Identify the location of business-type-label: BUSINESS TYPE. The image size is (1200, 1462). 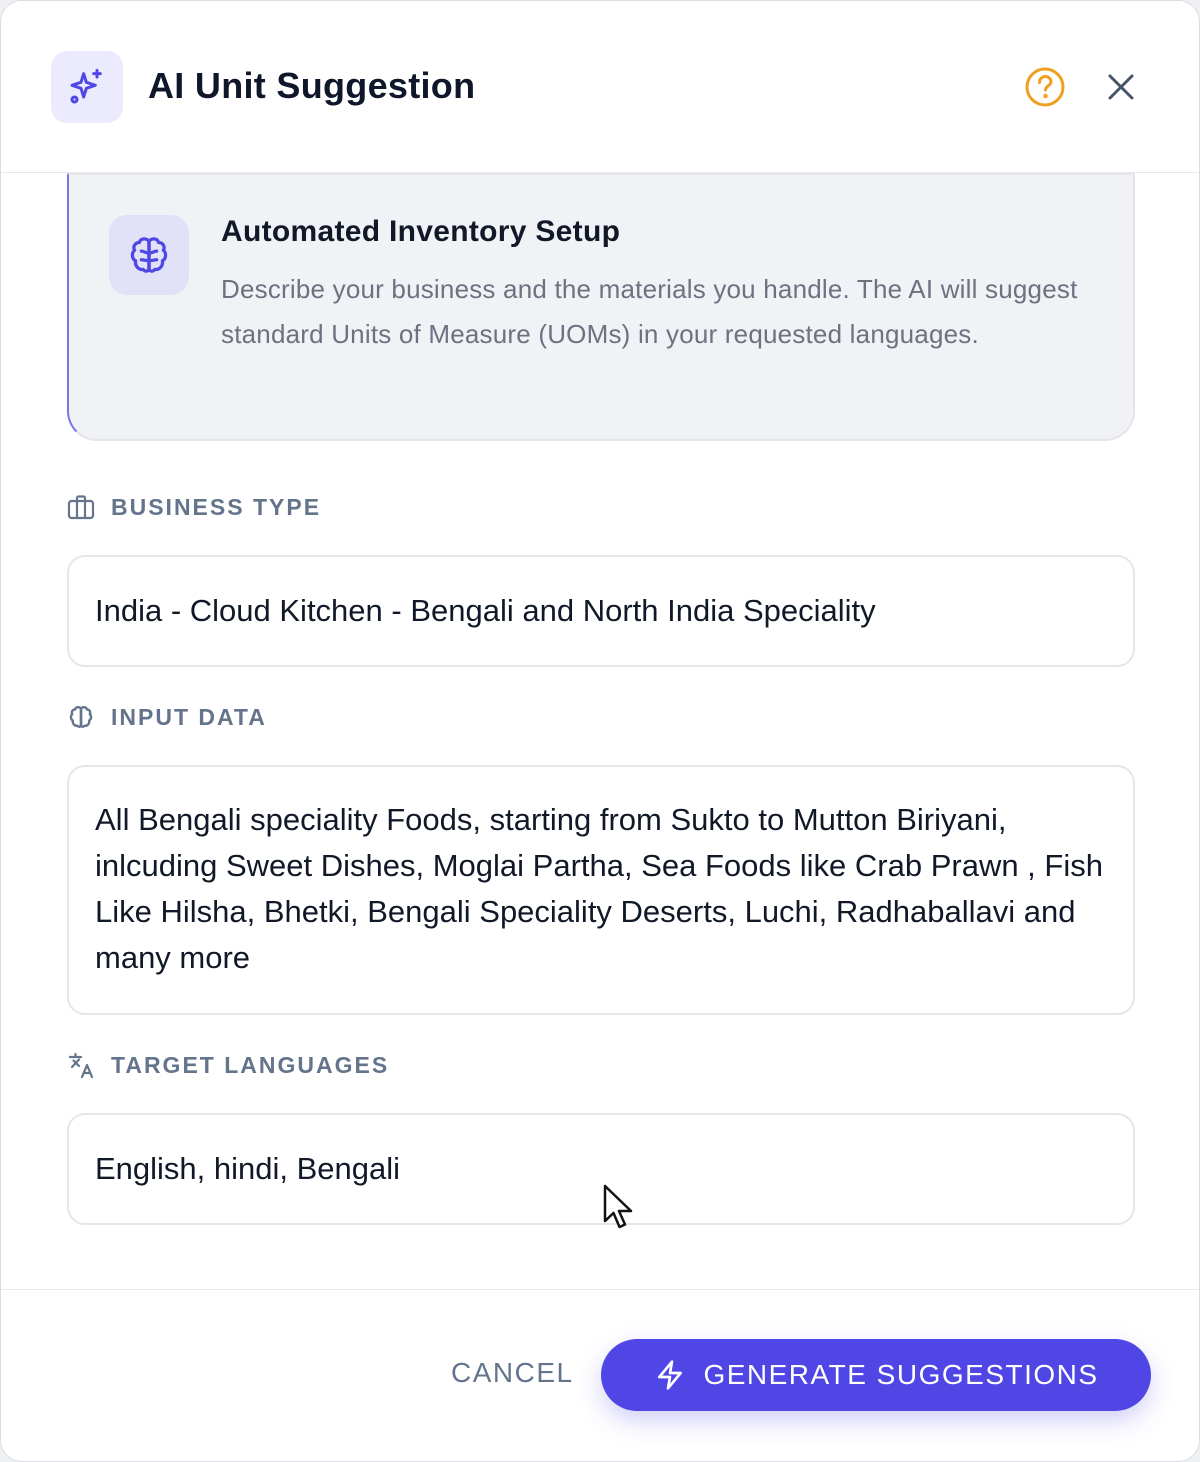
(216, 506).